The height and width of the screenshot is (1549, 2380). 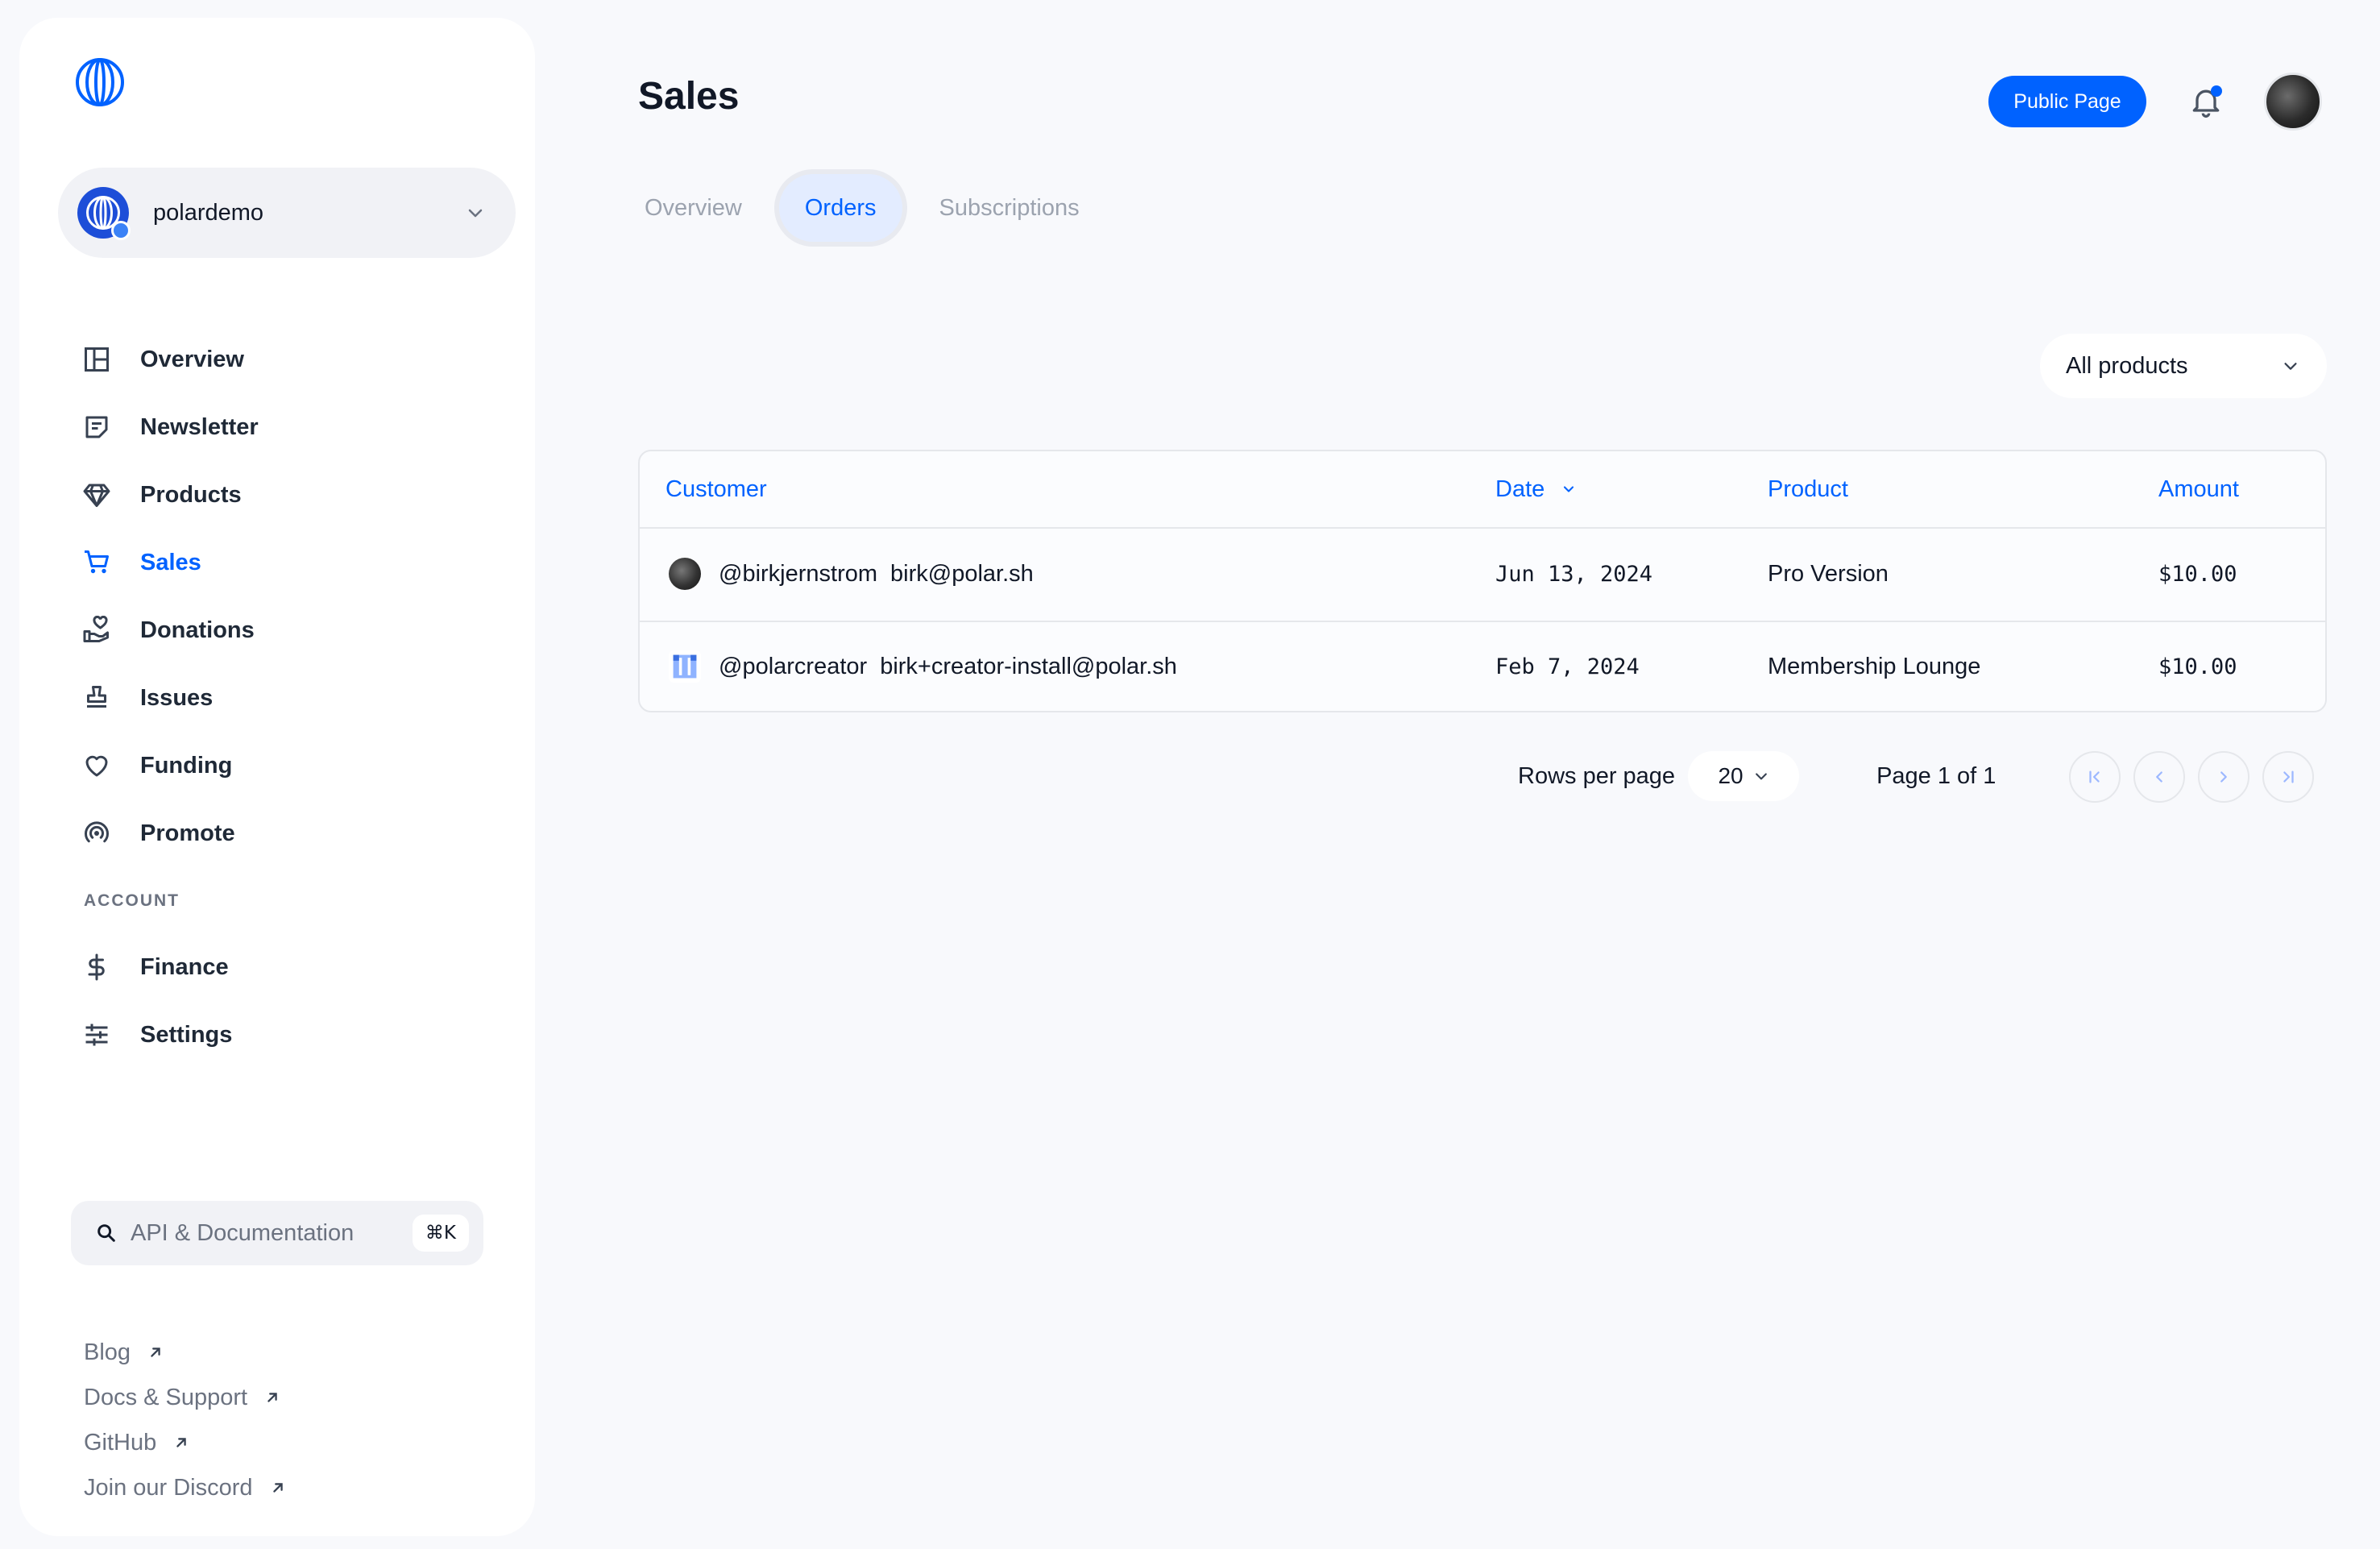 I want to click on chevron-right-icon, so click(x=2223, y=777).